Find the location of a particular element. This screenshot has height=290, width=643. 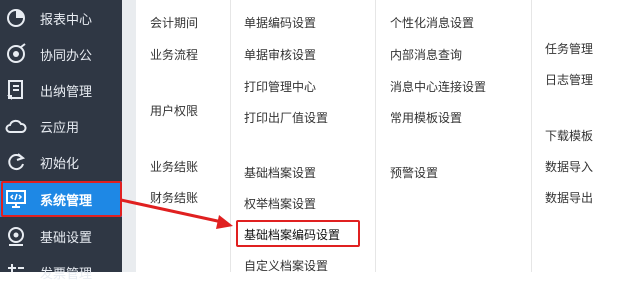

sidebar-item-initialize: 初始化 is located at coordinates (61, 162).